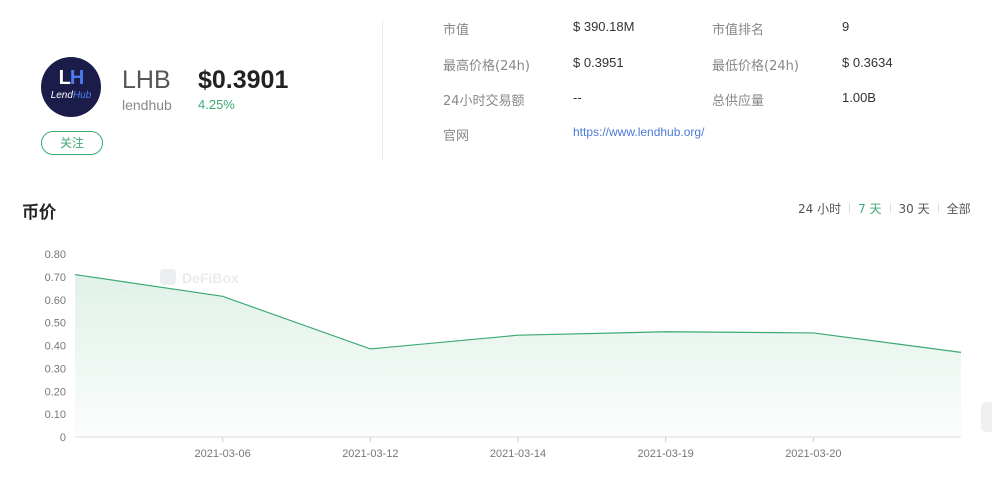  I want to click on range-tab-30d: 30 天, so click(914, 208).